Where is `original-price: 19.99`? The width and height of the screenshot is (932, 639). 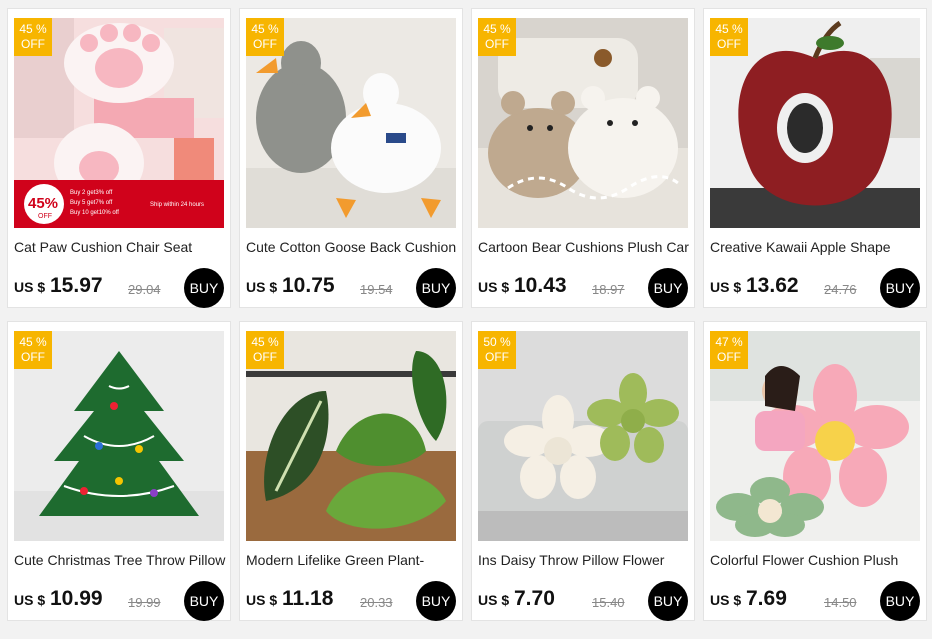
original-price: 19.99 is located at coordinates (144, 602).